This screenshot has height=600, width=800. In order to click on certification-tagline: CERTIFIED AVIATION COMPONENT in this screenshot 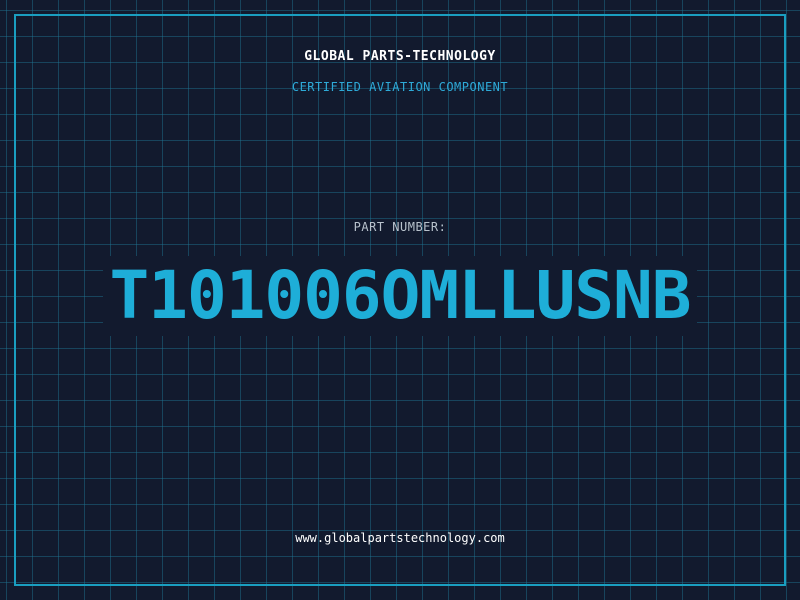, I will do `click(400, 87)`.